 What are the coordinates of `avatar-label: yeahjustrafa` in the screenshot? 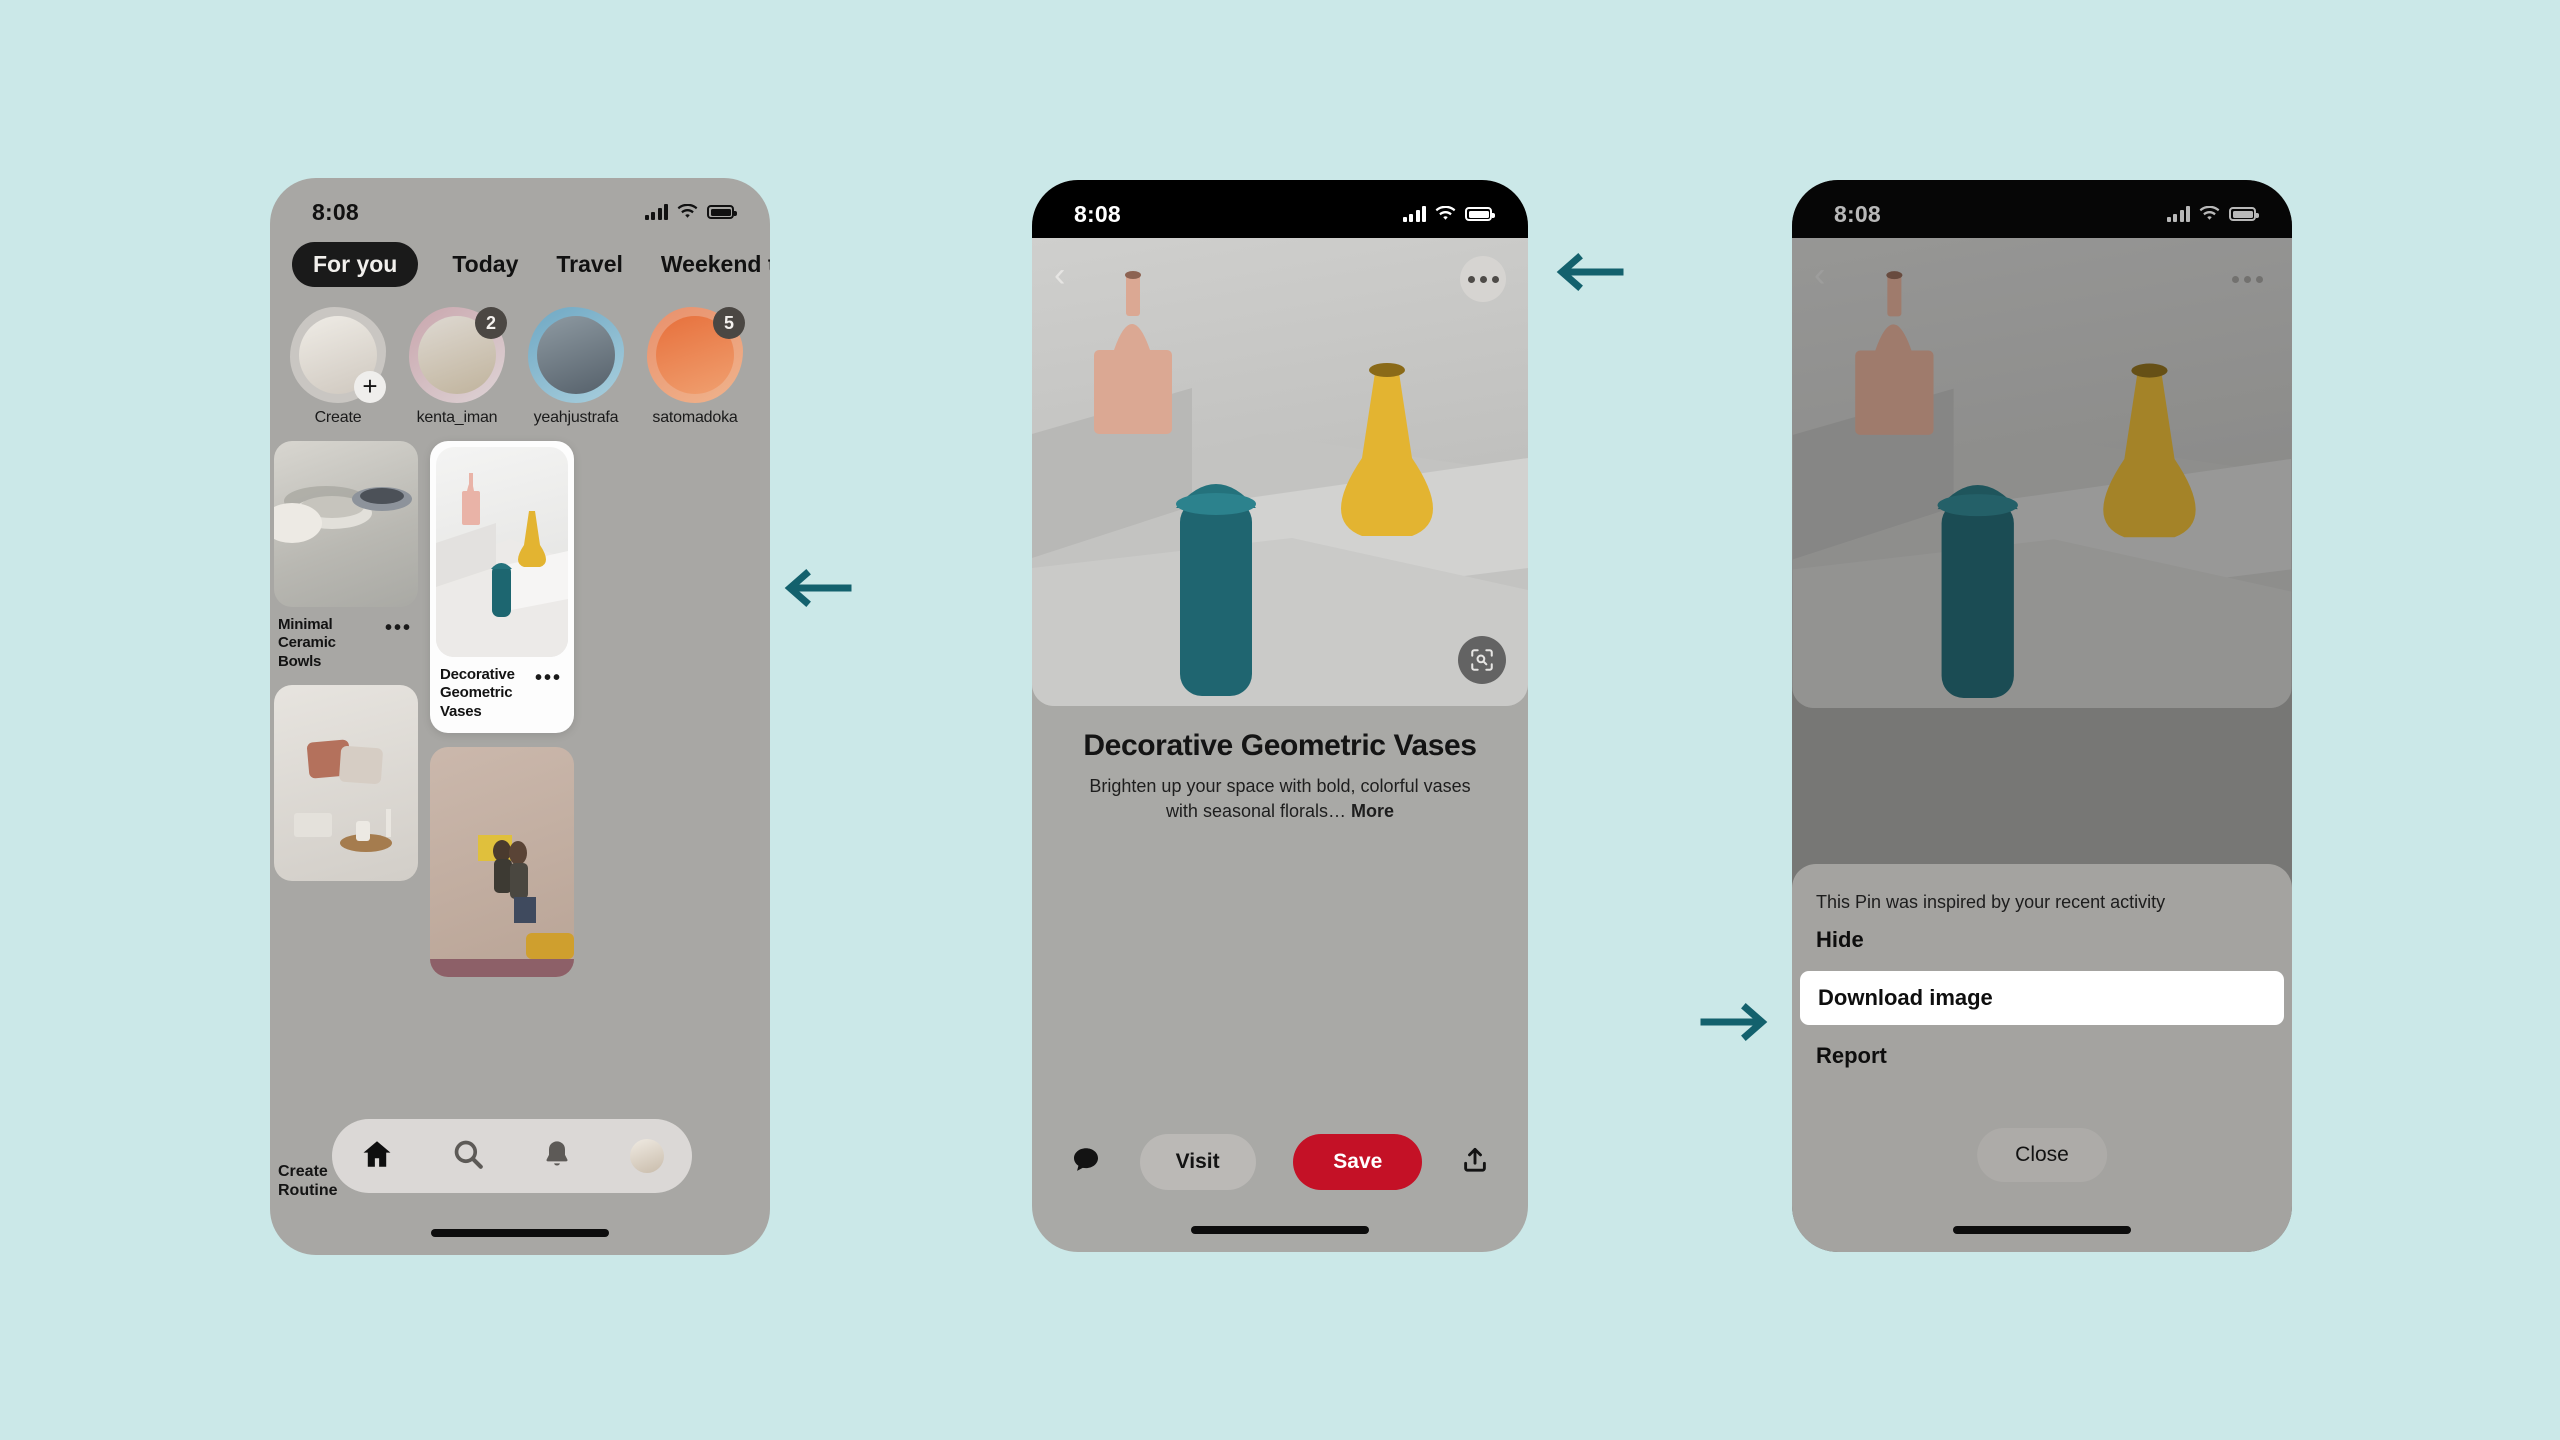 It's located at (576, 417).